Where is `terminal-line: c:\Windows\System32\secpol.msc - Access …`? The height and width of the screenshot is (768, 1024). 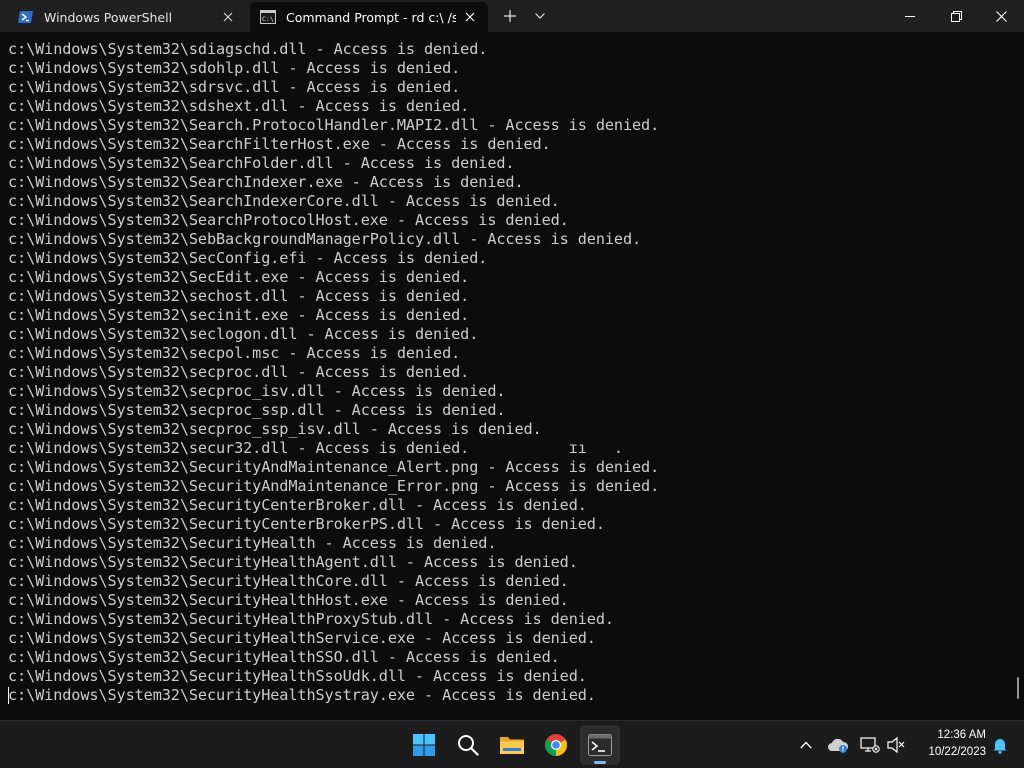
terminal-line: c:\Windows\System32\secpol.msc - Access … is located at coordinates (234, 353).